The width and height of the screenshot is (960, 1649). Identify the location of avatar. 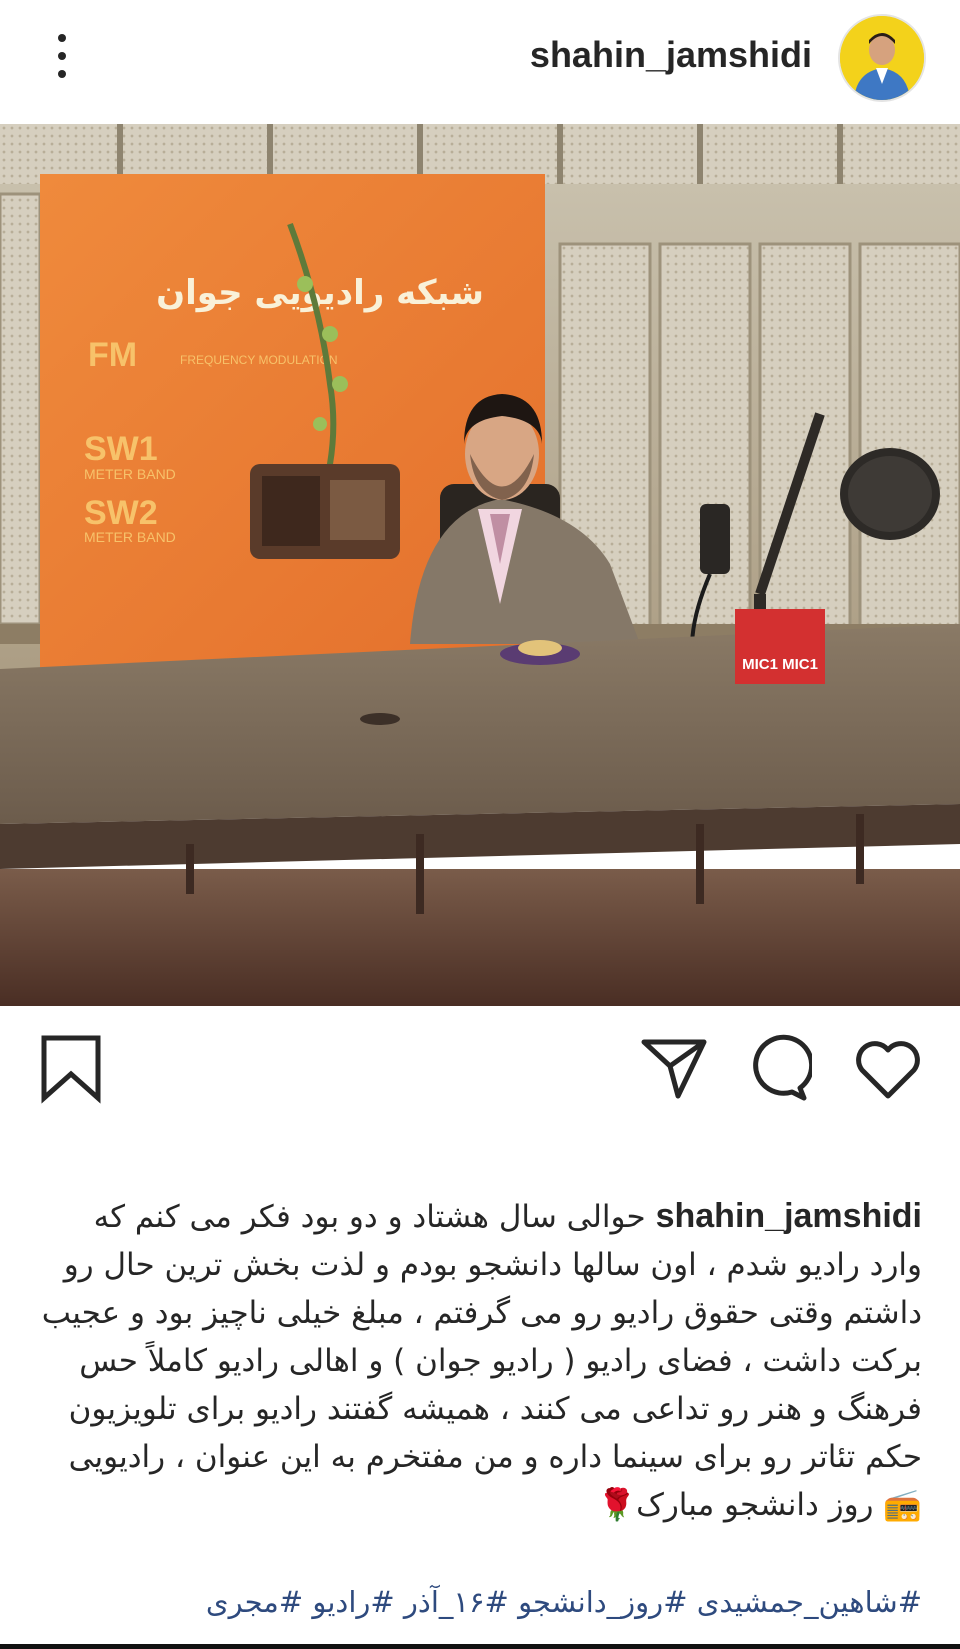
(882, 58).